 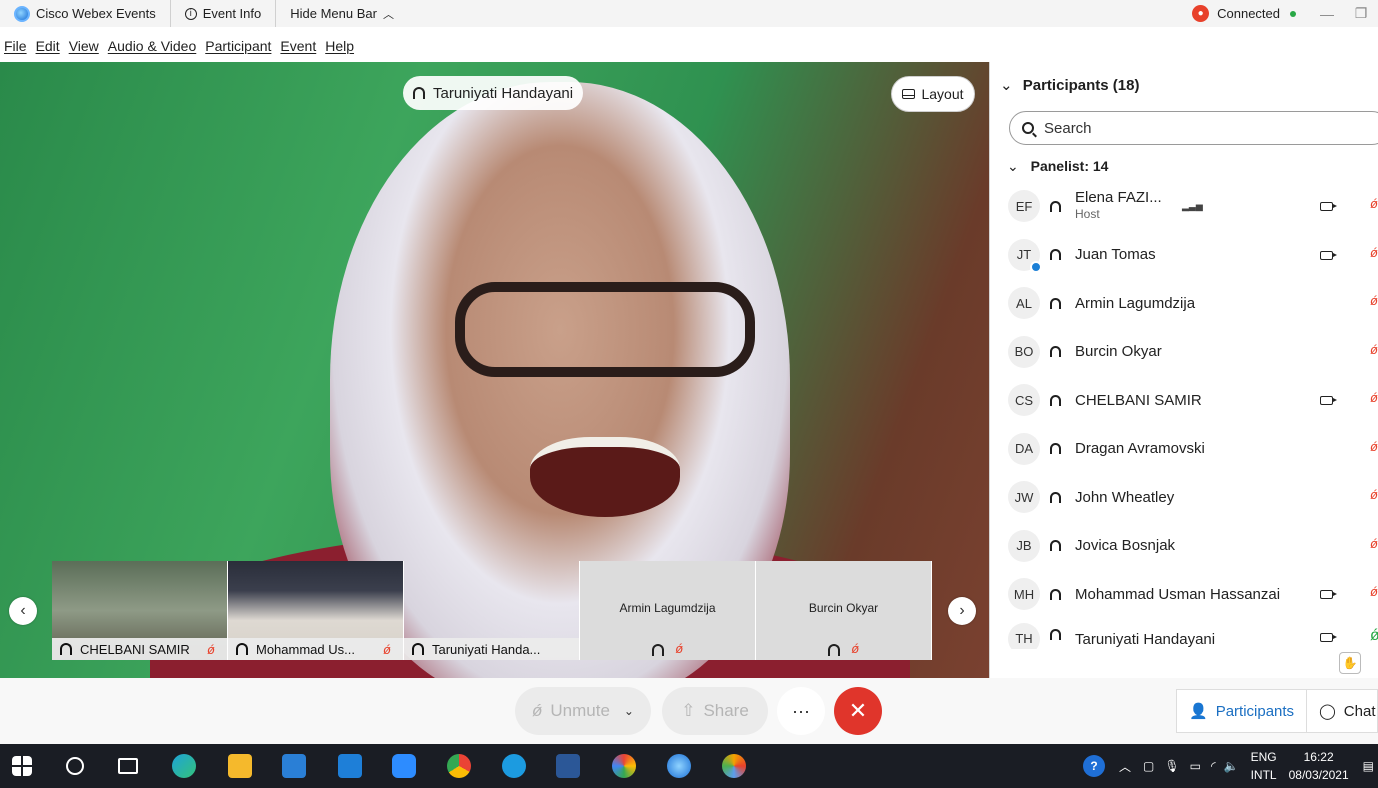 What do you see at coordinates (350, 766) in the screenshot?
I see `mail-icon` at bounding box center [350, 766].